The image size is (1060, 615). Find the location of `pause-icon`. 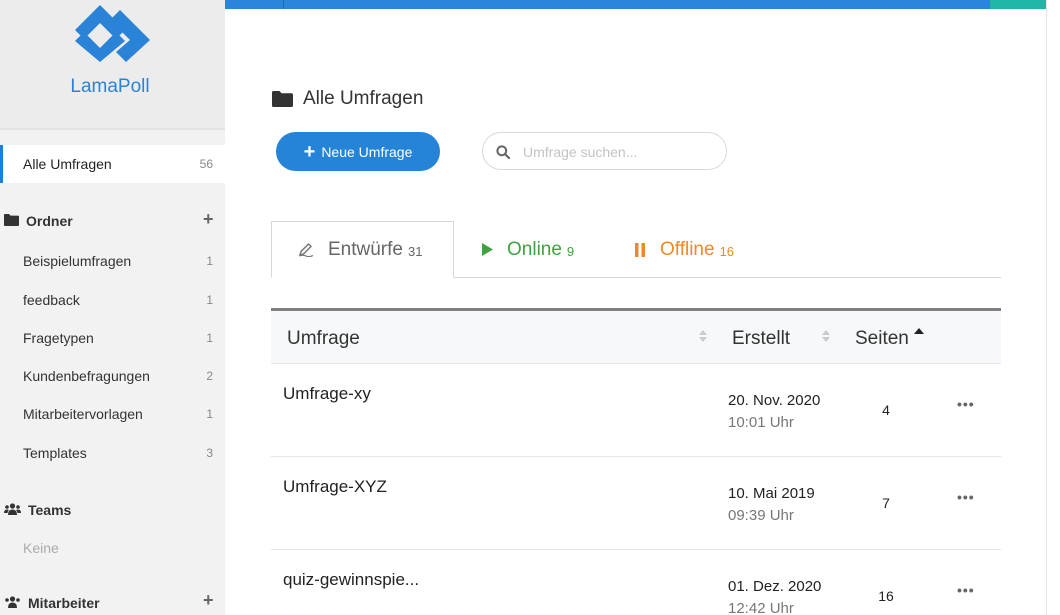

pause-icon is located at coordinates (640, 249).